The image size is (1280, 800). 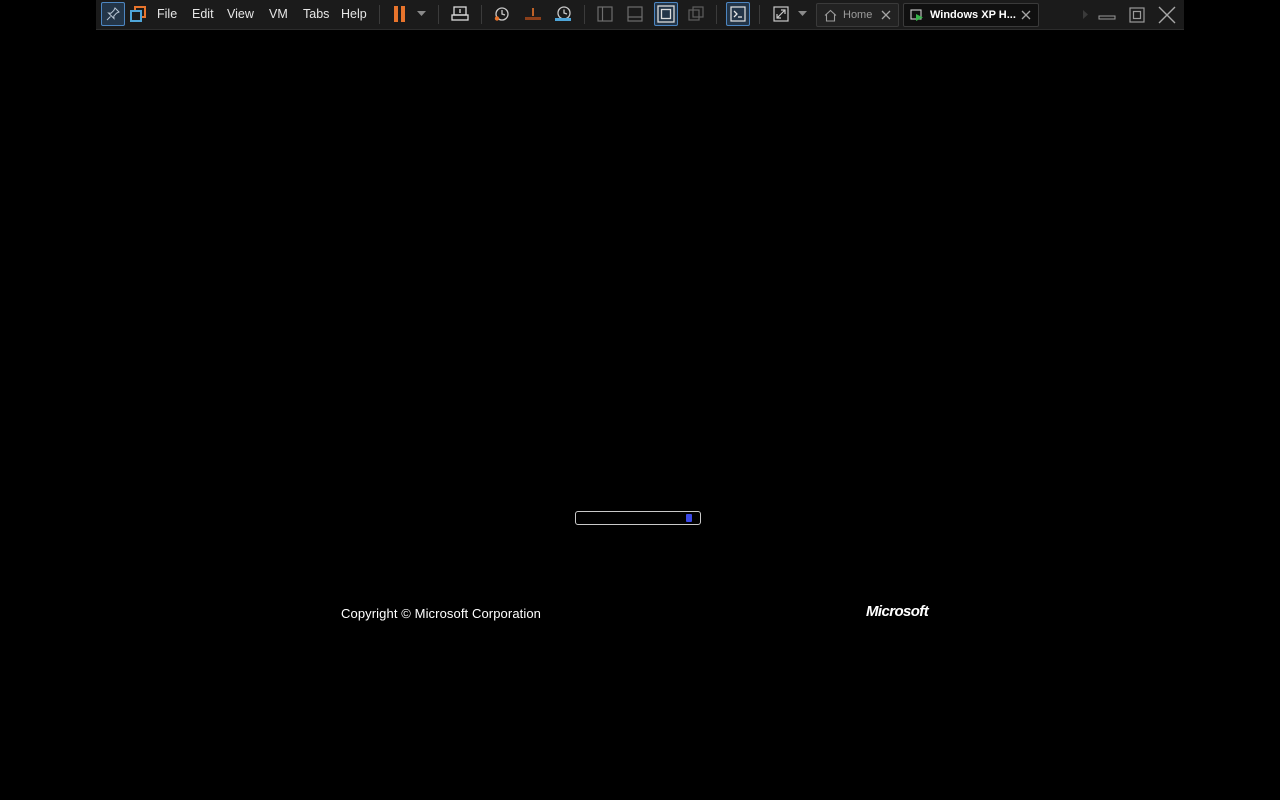 I want to click on fit-window-icon, so click(x=666, y=14).